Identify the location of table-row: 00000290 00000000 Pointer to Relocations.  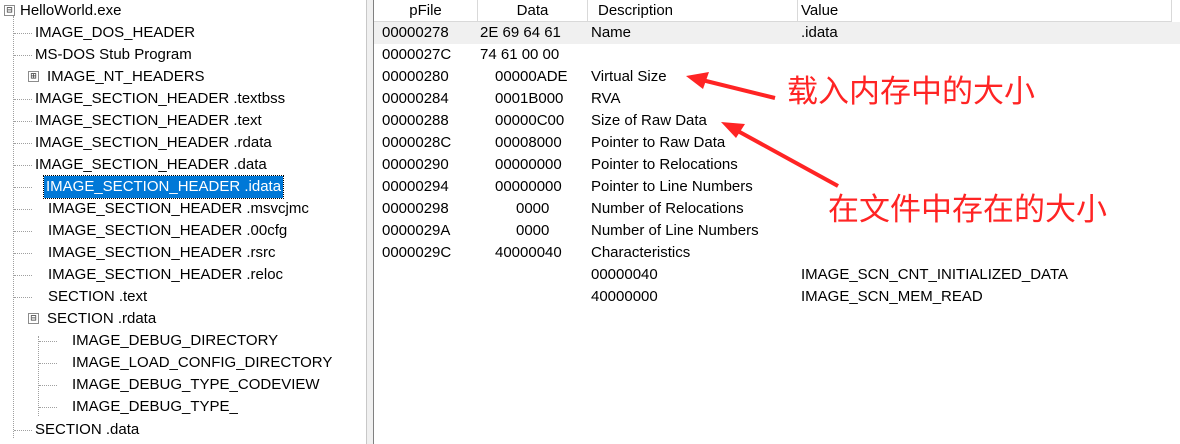
(777, 165).